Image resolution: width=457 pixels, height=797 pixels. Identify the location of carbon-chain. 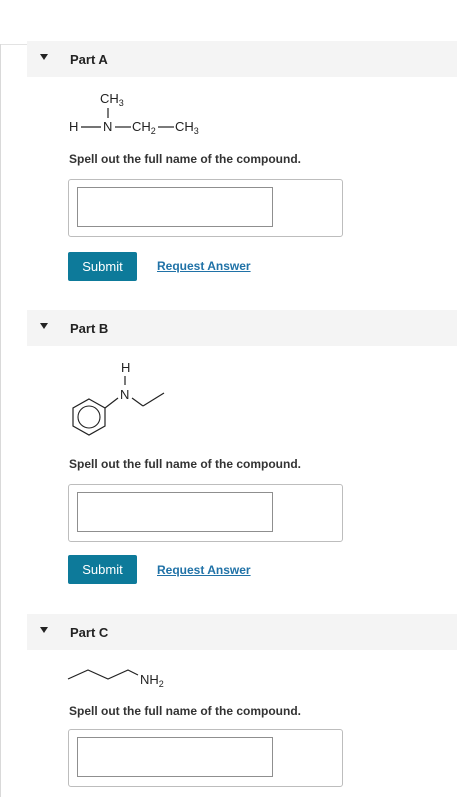
(103, 674).